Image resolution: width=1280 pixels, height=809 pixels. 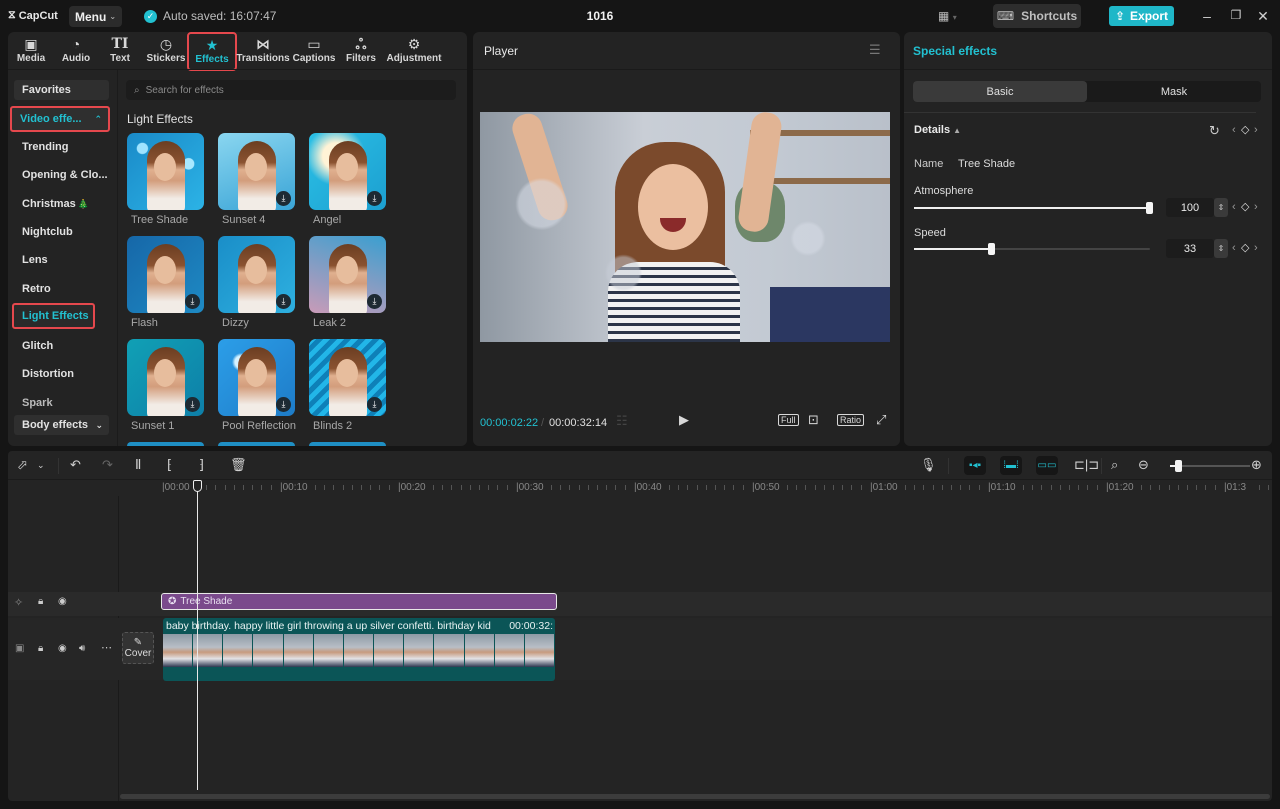 What do you see at coordinates (169, 465) in the screenshot?
I see `split-left-icon: ⁅` at bounding box center [169, 465].